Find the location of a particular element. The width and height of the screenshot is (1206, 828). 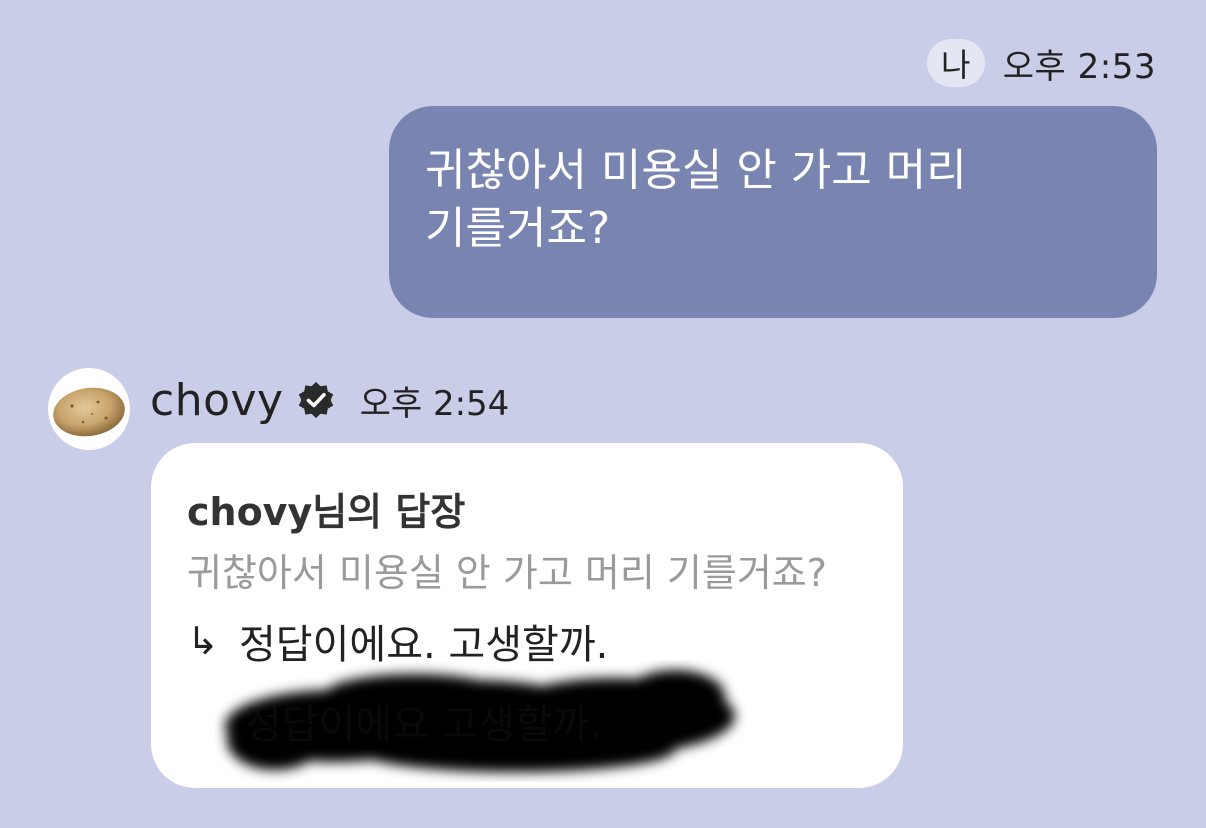

reply-arrow-icon: ↳ is located at coordinates (203, 641).